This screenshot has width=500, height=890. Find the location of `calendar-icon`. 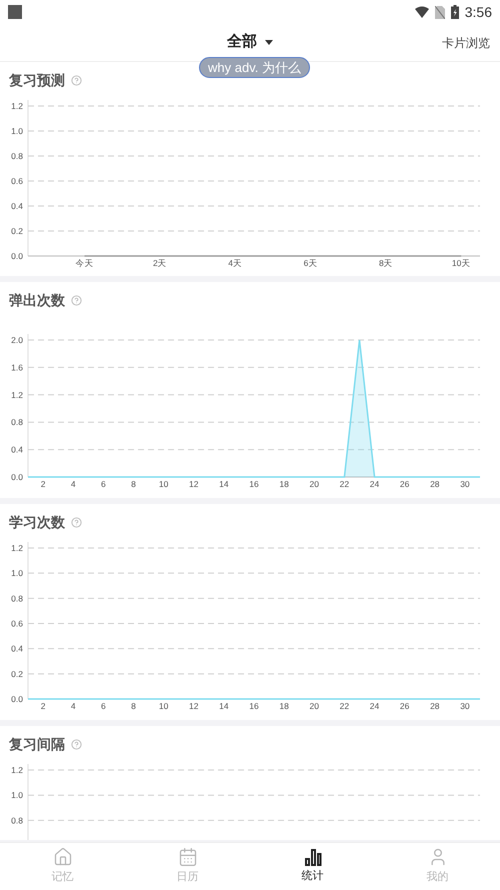

calendar-icon is located at coordinates (188, 857).